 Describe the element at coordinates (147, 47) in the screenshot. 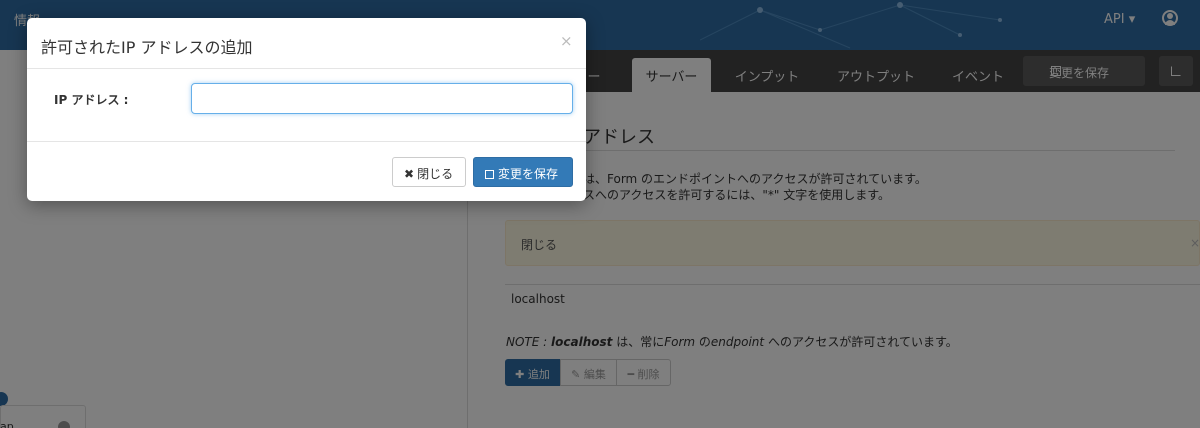

I see `modal-title: 許可されたIP アドレスの追加` at that location.